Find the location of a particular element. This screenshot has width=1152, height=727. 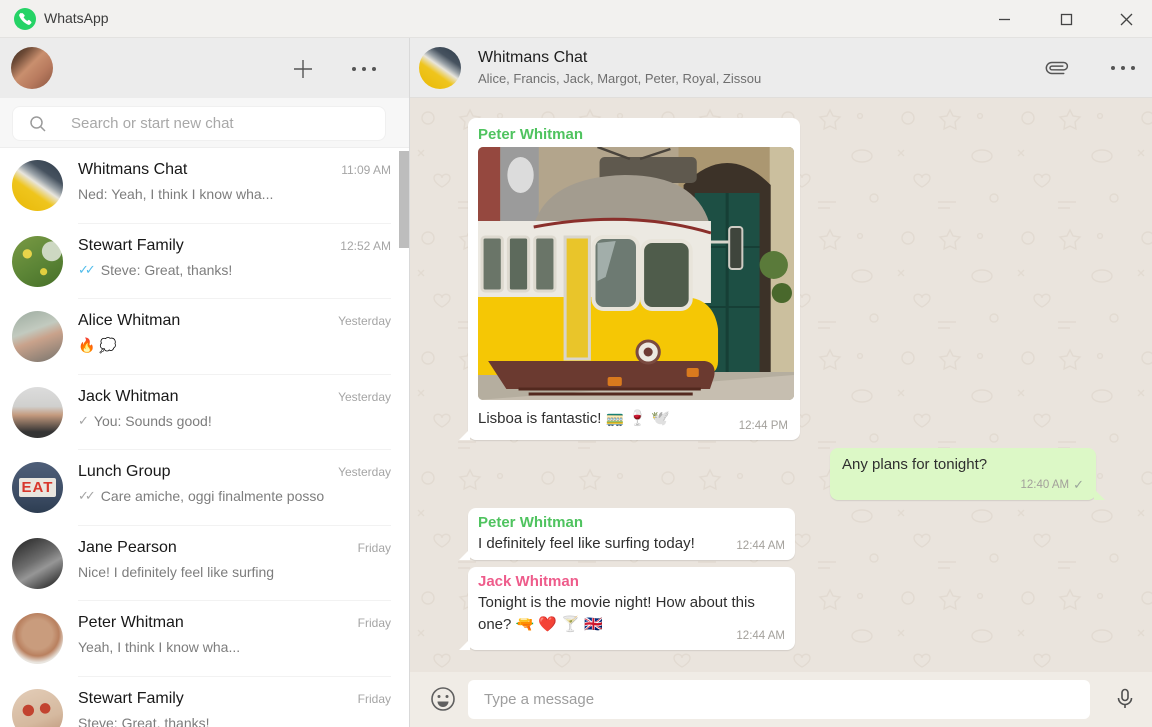

sent-tick-icon: ✓ is located at coordinates (1078, 484).